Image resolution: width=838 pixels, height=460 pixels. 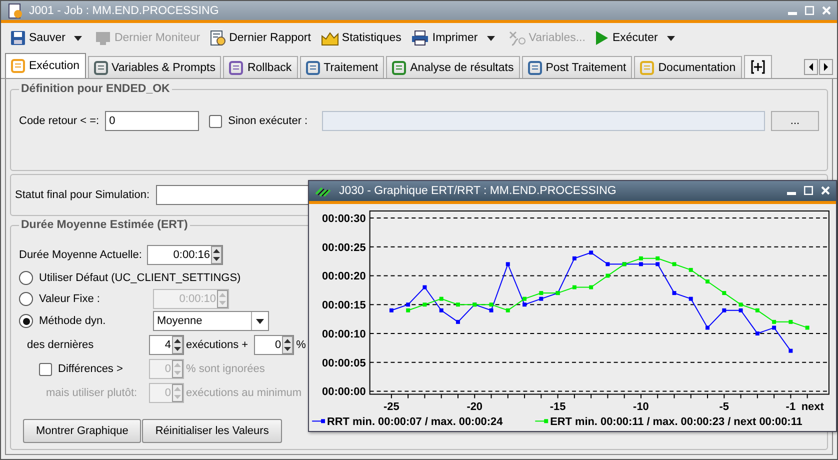 I want to click on y-tick-label: 00:00:00, so click(x=344, y=392).